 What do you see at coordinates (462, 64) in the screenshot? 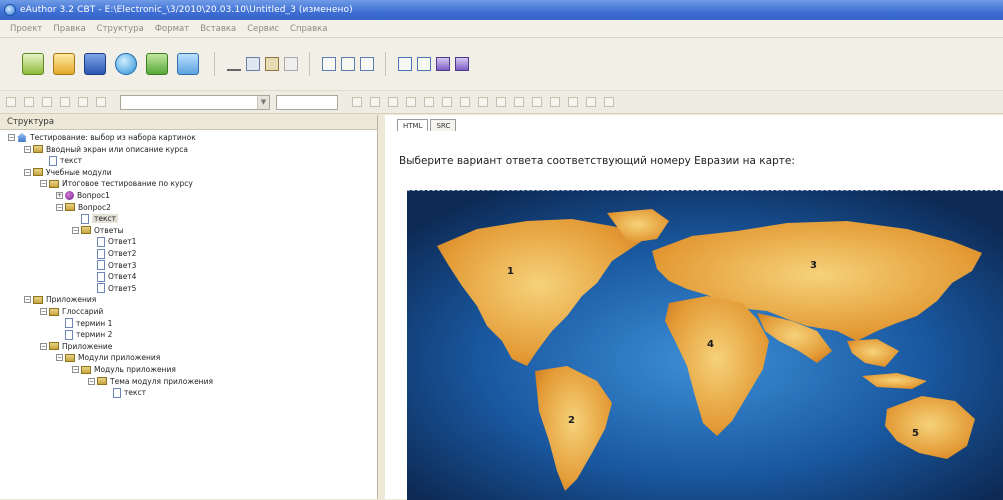
I see `insert-answer-icon` at bounding box center [462, 64].